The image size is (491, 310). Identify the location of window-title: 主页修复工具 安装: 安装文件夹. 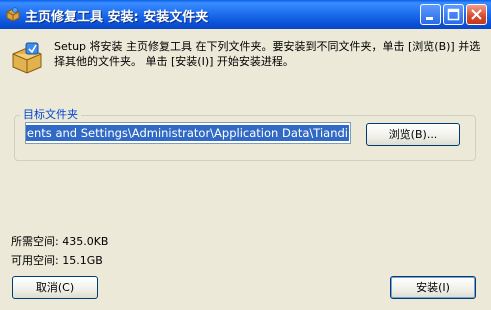
(117, 17).